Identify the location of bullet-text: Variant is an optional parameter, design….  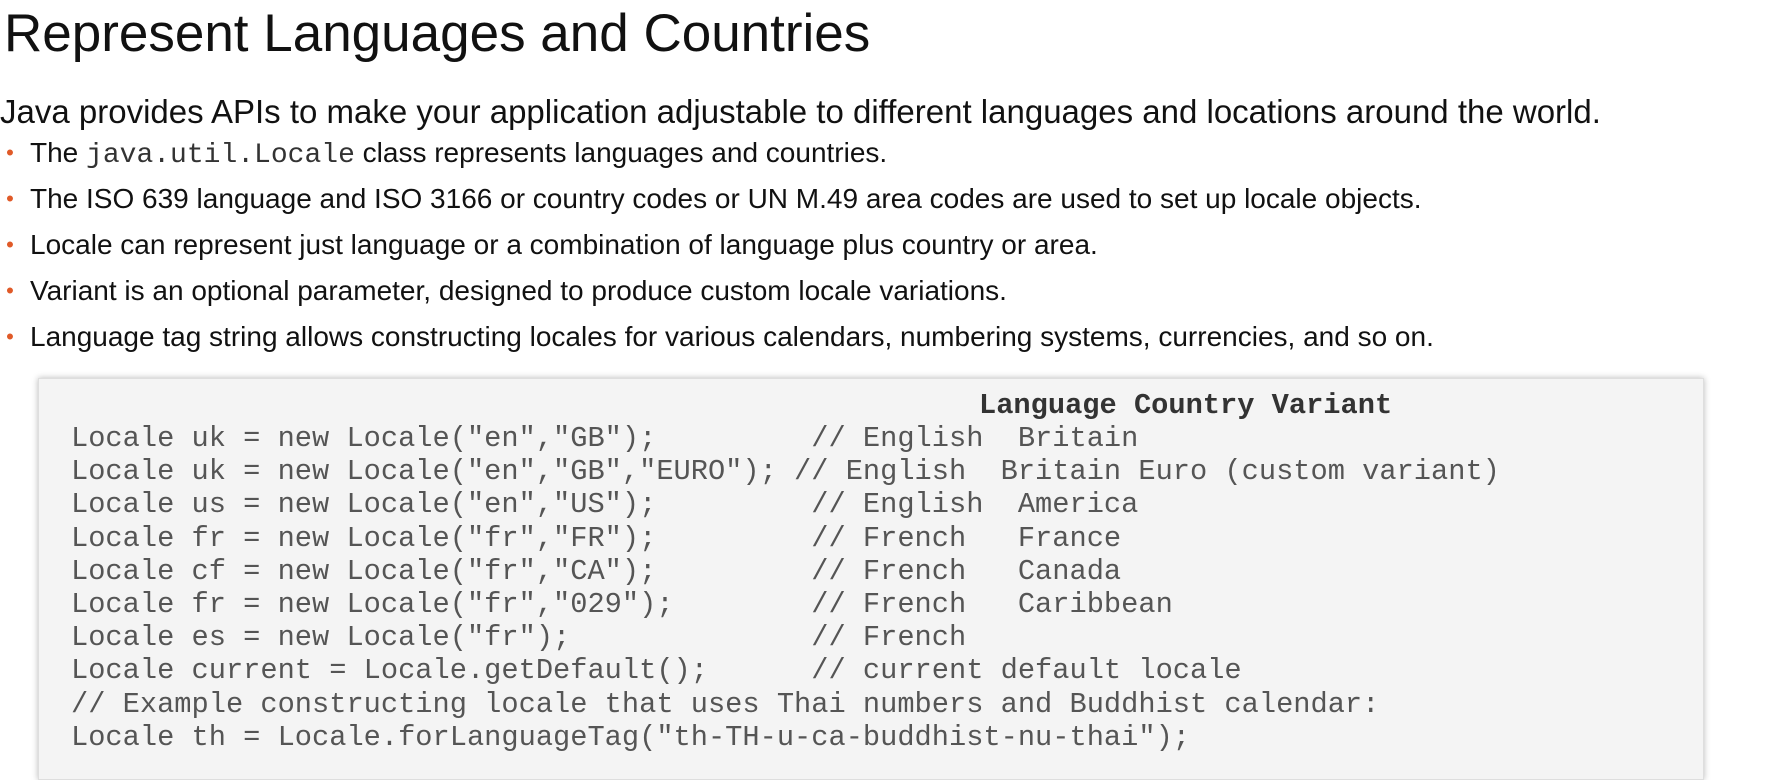
(518, 290).